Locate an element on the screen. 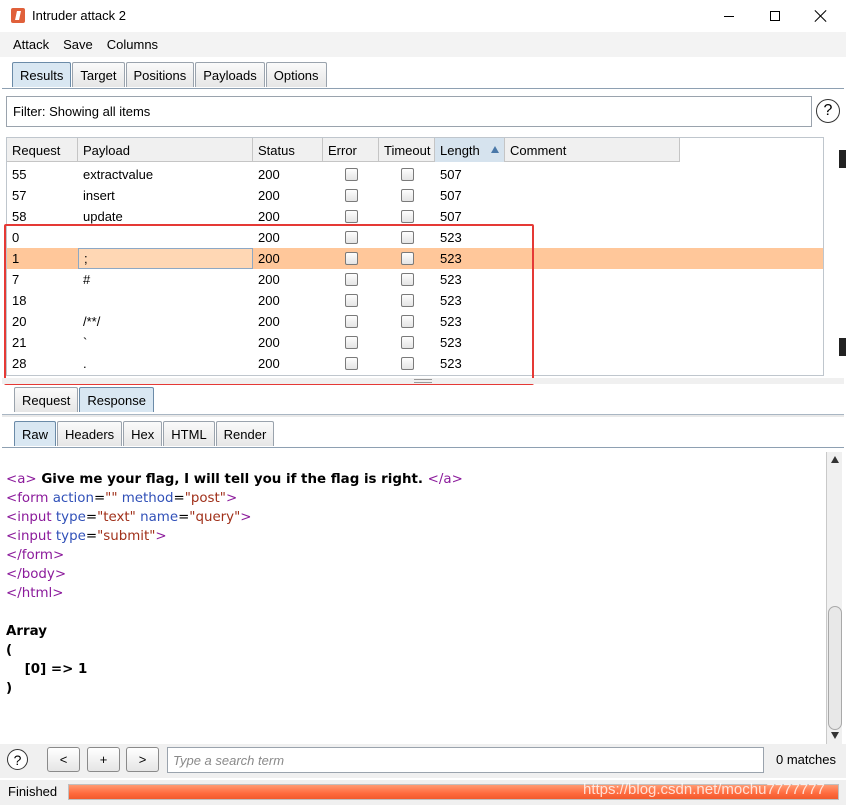  table-row: 57 insert 200 507 is located at coordinates (415, 195).